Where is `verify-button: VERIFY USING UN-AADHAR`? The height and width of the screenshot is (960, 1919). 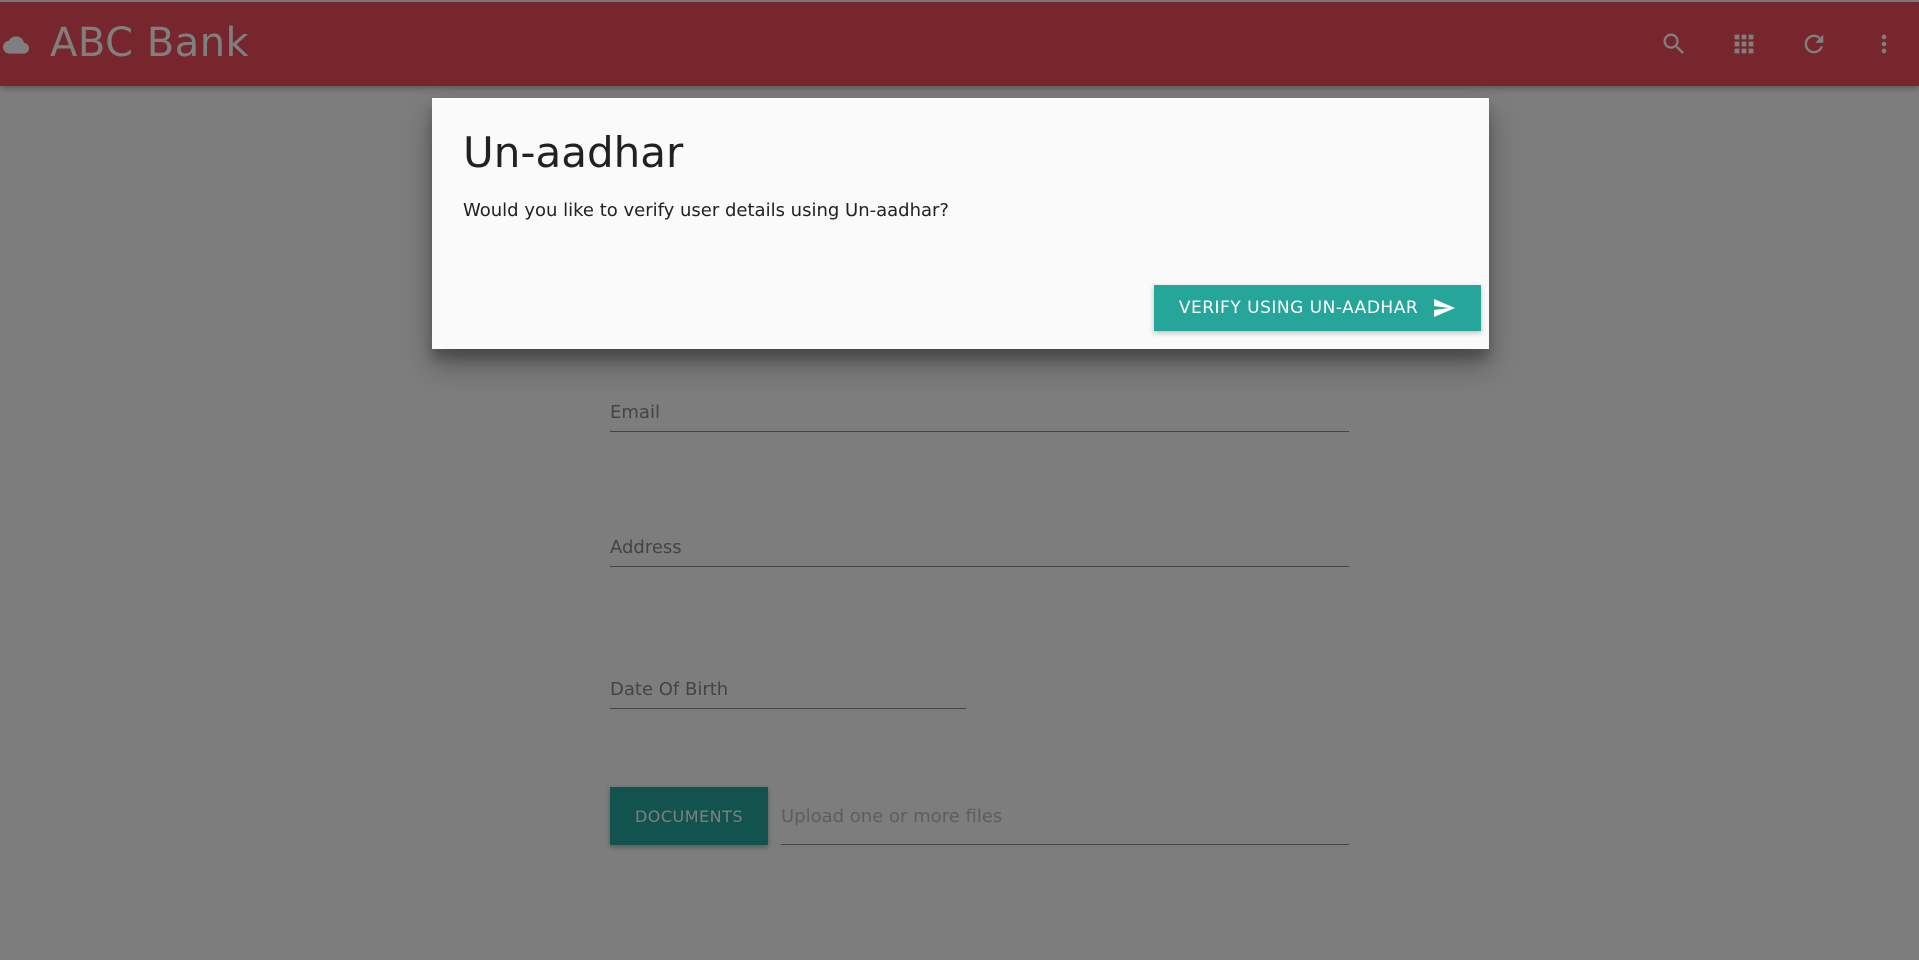 verify-button: VERIFY USING UN-AADHAR is located at coordinates (1317, 308).